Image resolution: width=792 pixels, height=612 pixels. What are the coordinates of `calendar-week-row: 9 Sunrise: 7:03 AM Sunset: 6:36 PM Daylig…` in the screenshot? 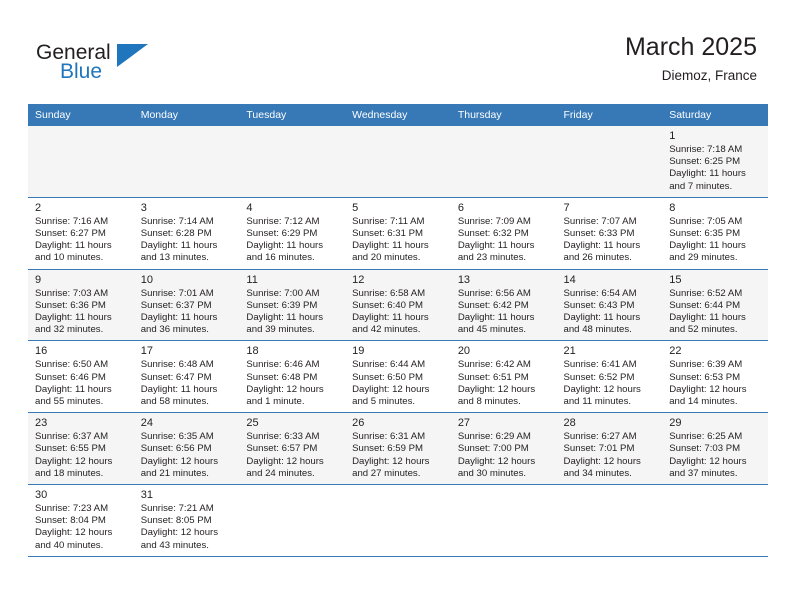 It's located at (398, 305).